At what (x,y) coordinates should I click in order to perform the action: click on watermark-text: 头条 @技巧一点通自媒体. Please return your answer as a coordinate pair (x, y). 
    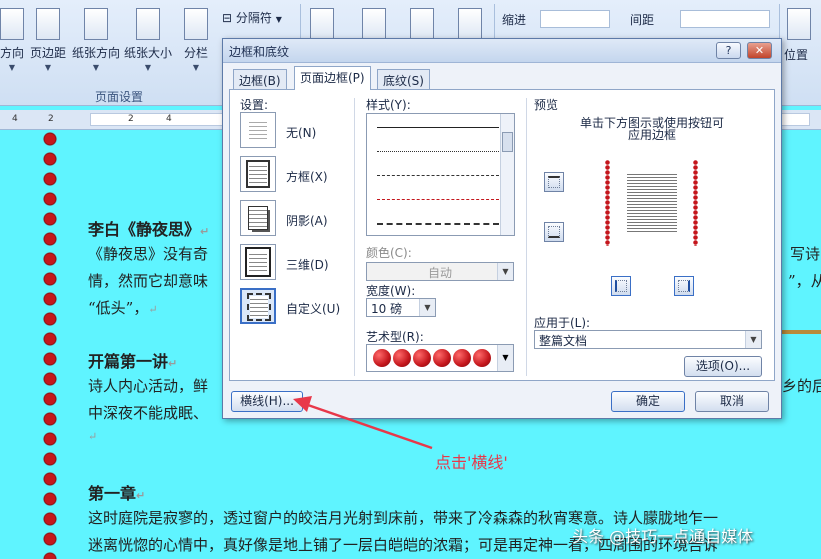
    Looking at the image, I should click on (663, 536).